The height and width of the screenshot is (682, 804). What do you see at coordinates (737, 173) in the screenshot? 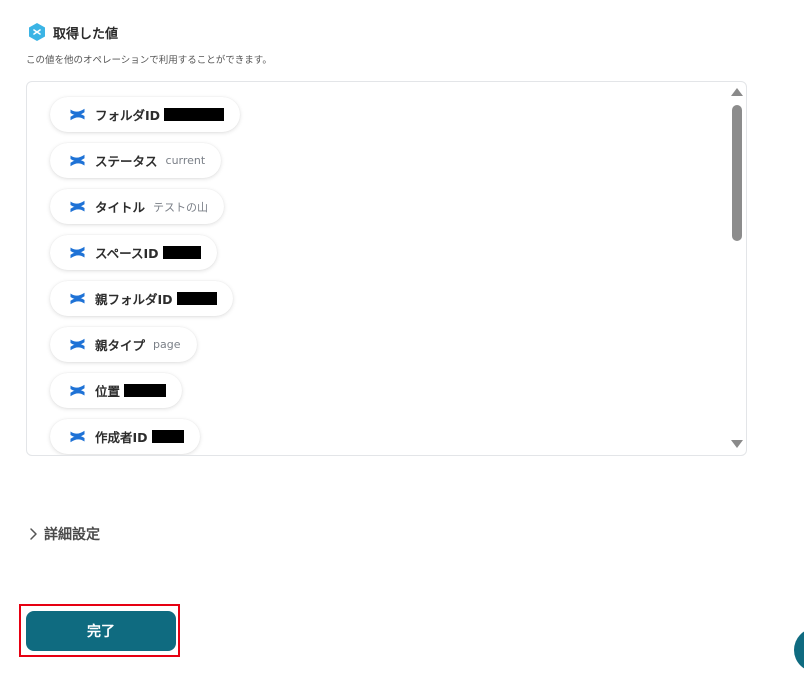
I see `scroll-thumb` at bounding box center [737, 173].